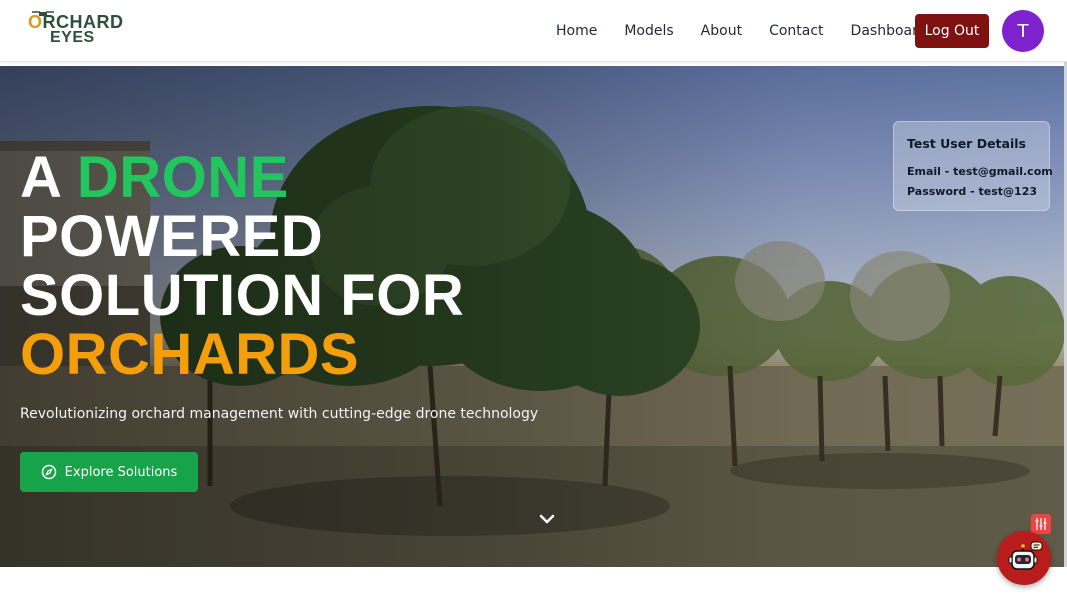  Describe the element at coordinates (242, 295) in the screenshot. I see `headline-line-3: SOLUTION FOR` at that location.